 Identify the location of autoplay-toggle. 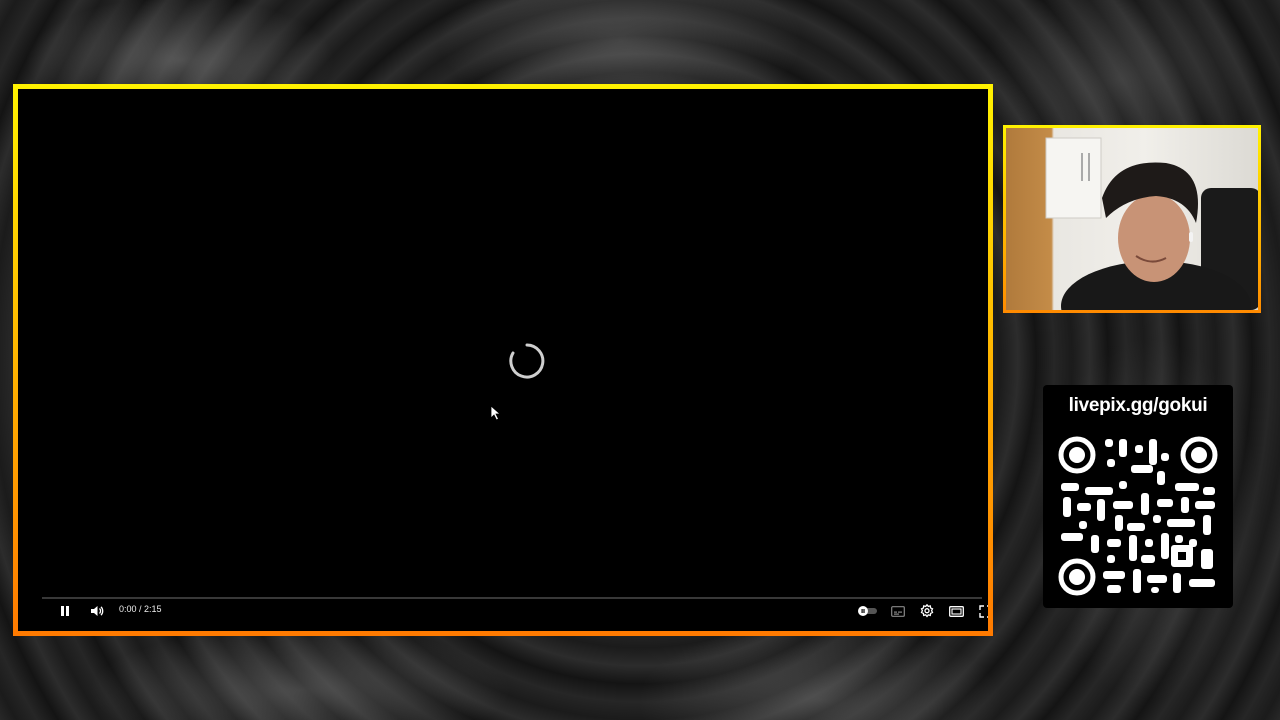
(868, 611).